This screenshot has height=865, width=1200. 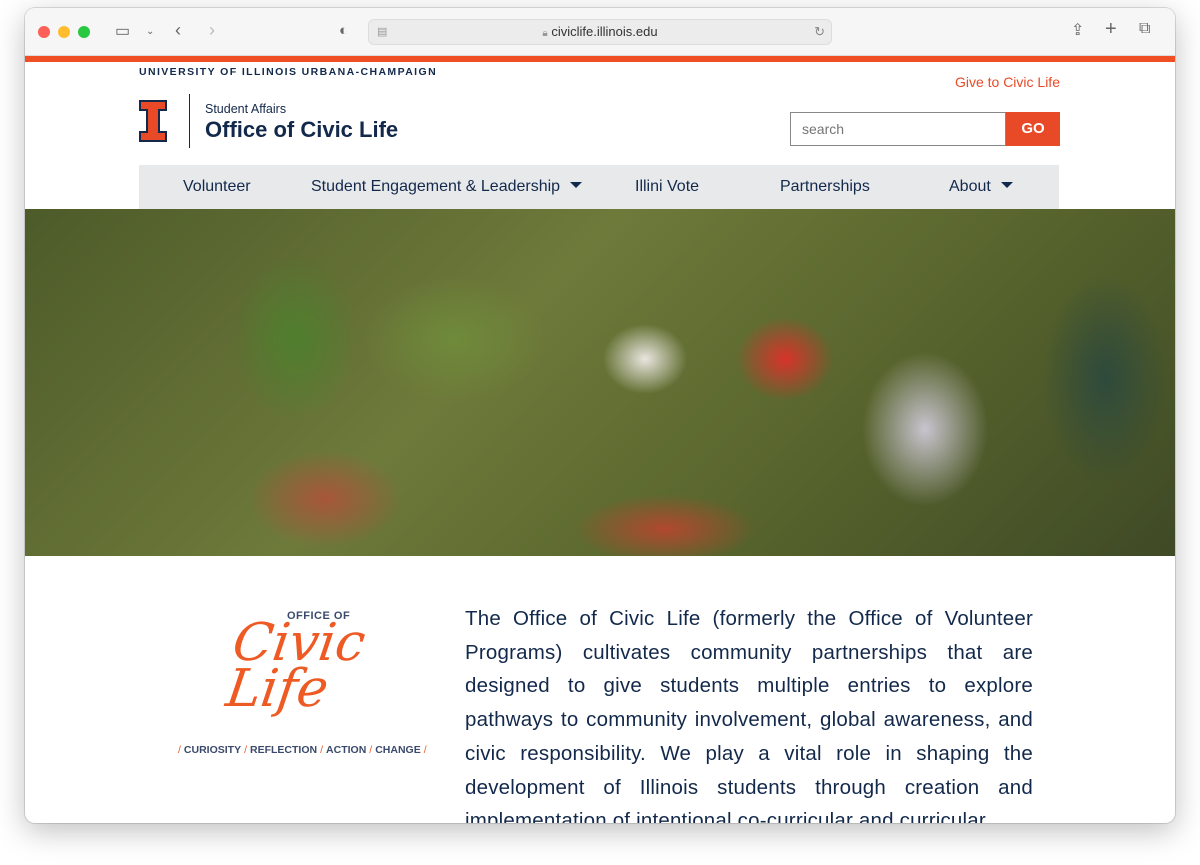 What do you see at coordinates (970, 186) in the screenshot?
I see `nav-label: About` at bounding box center [970, 186].